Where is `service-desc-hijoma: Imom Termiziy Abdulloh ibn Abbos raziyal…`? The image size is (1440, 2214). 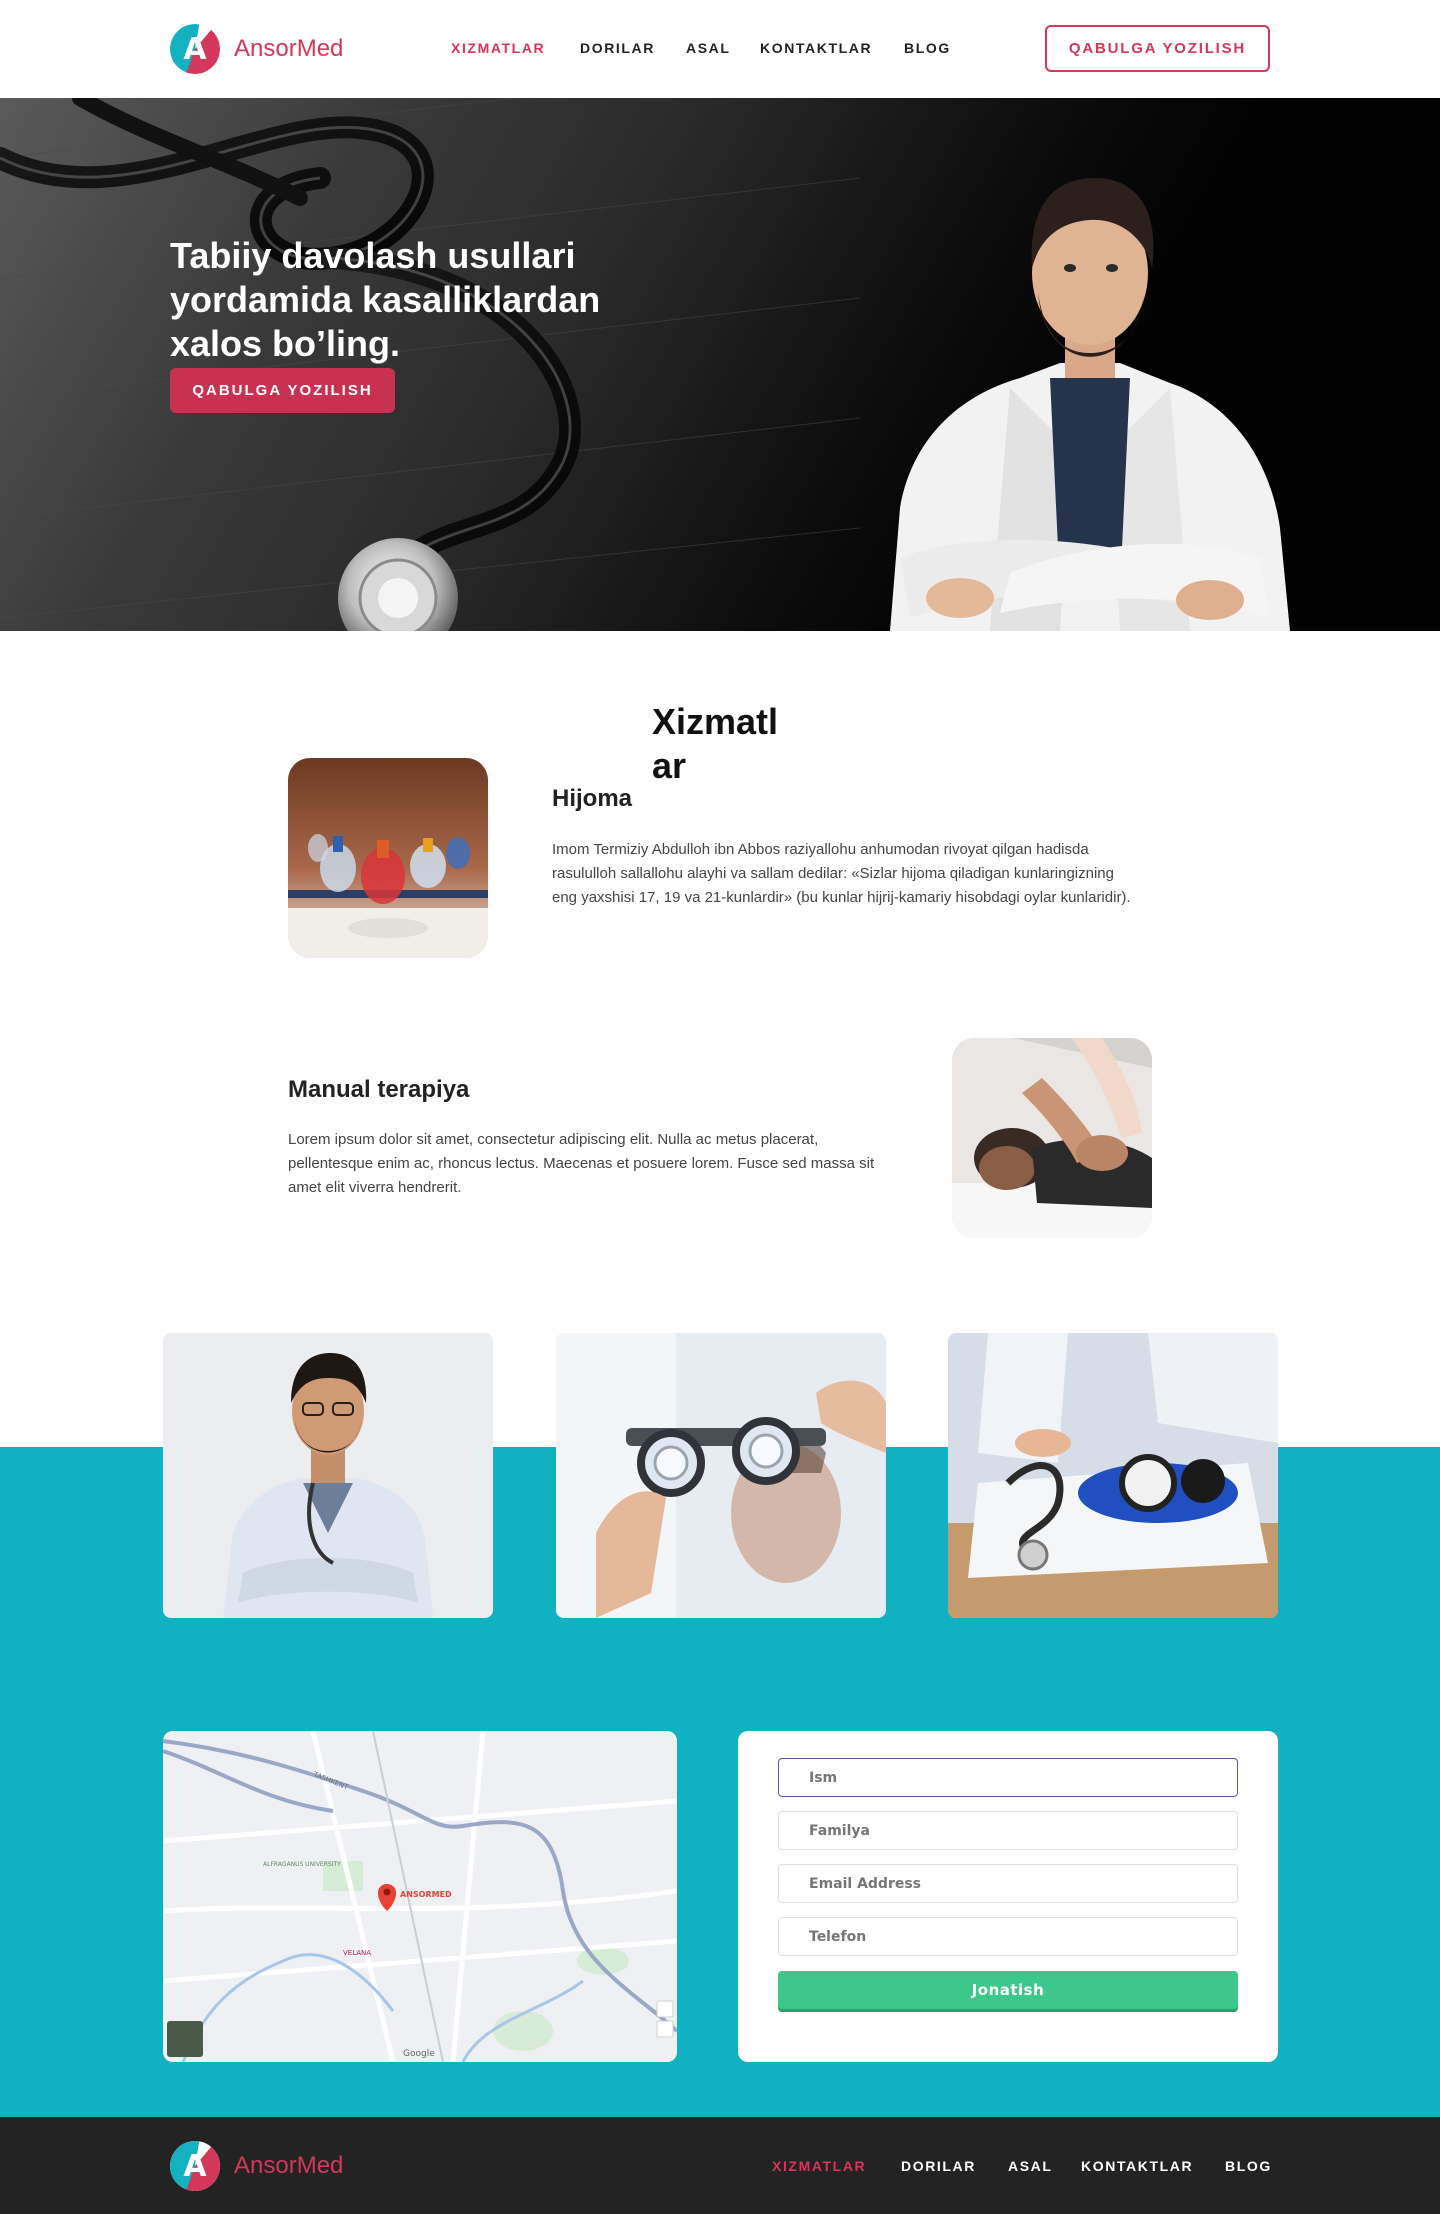 service-desc-hijoma: Imom Termiziy Abdulloh ibn Abbos raziyal… is located at coordinates (841, 873).